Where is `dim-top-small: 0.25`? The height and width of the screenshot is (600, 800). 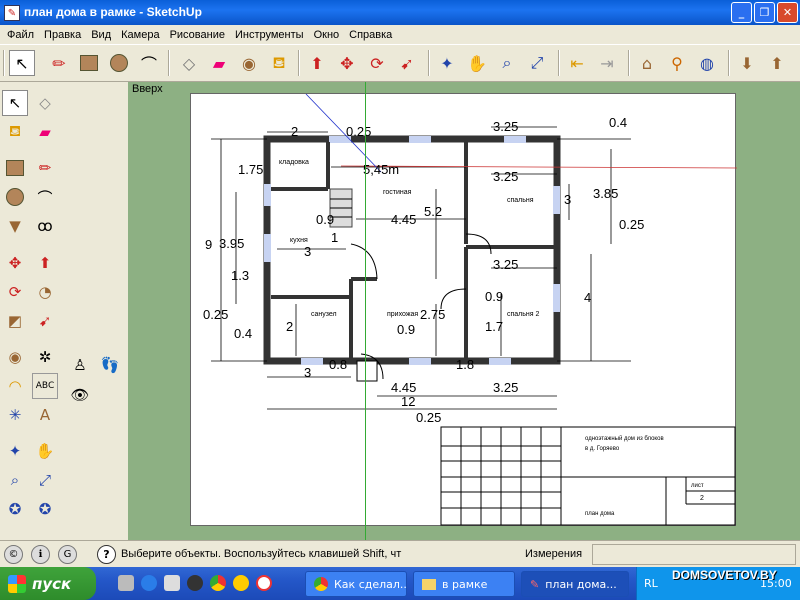 dim-top-small: 0.25 is located at coordinates (358, 131).